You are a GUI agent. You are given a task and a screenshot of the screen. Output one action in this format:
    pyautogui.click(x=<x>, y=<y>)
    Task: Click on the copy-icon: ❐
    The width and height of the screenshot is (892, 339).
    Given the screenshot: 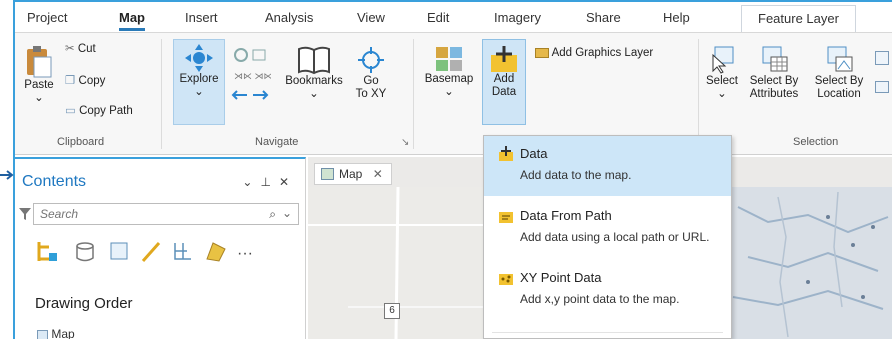 What is the action you would take?
    pyautogui.click(x=70, y=81)
    